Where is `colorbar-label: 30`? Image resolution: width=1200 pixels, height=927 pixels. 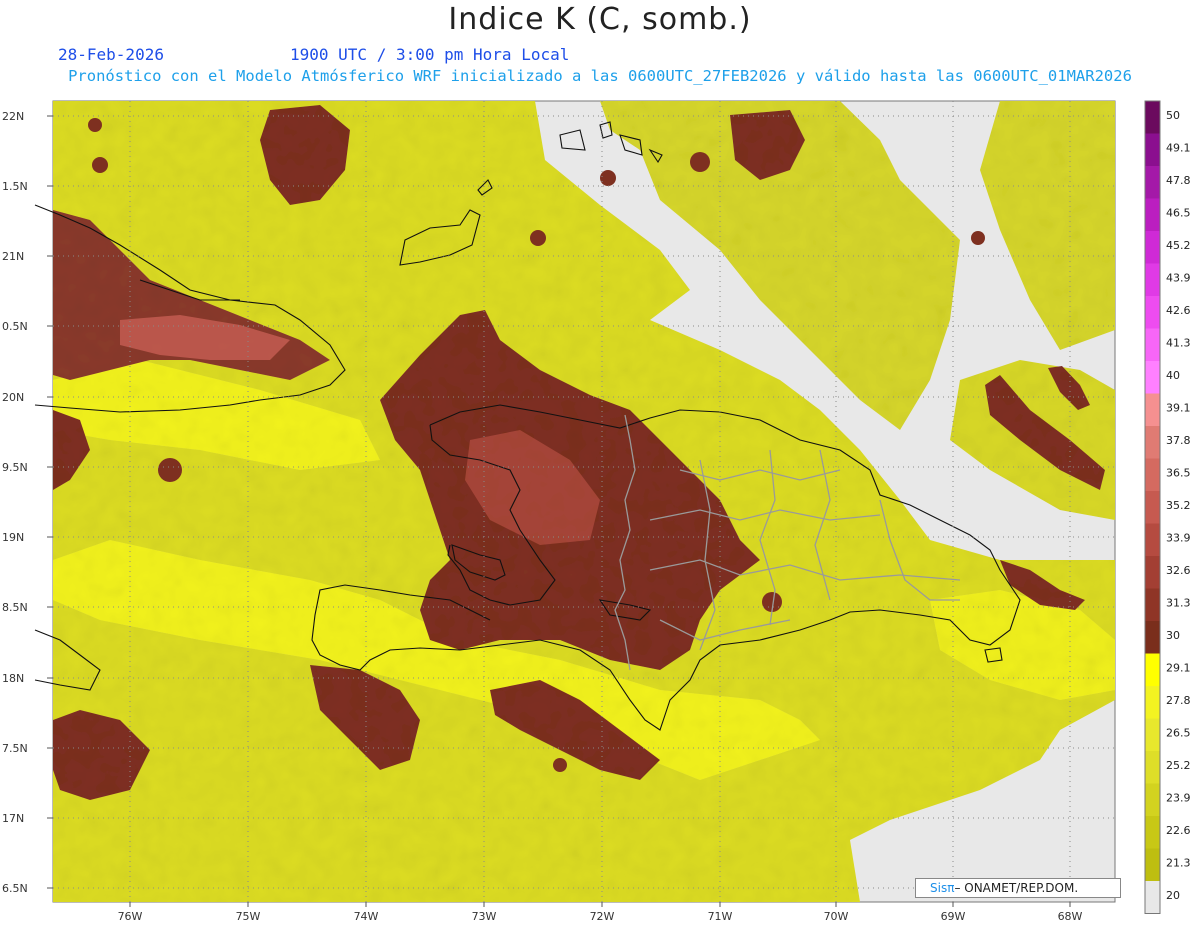
colorbar-label: 30 is located at coordinates (1173, 635).